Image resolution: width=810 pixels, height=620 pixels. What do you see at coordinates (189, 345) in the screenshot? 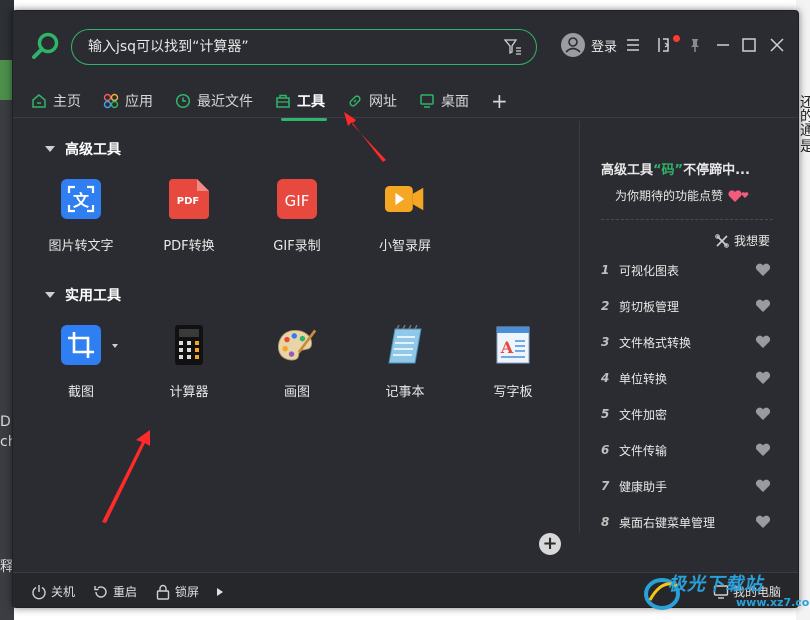
I see `calculator-icon` at bounding box center [189, 345].